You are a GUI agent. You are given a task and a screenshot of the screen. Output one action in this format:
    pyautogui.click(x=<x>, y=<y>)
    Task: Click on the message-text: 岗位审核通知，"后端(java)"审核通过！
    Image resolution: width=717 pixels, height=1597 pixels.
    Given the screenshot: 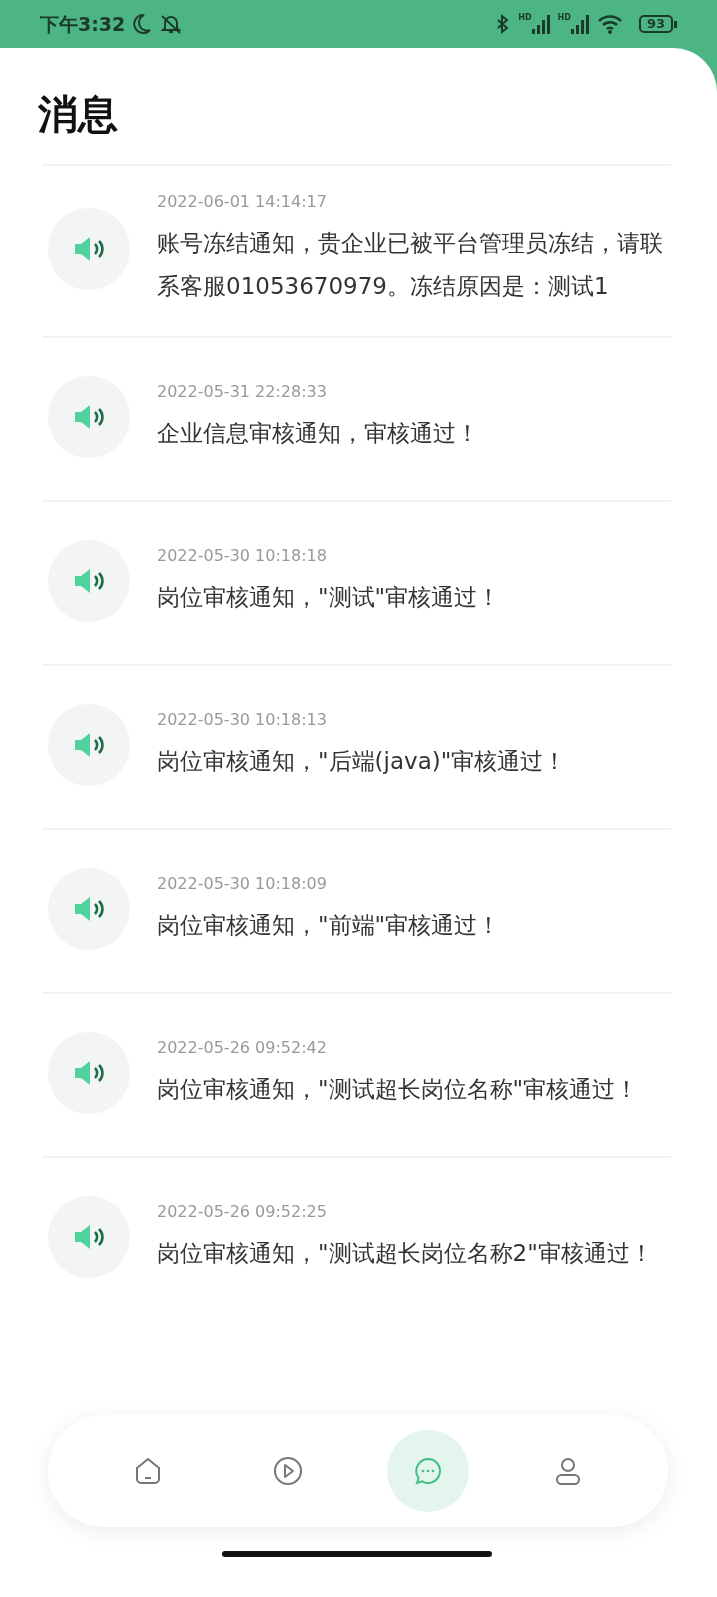 What is the action you would take?
    pyautogui.click(x=362, y=761)
    